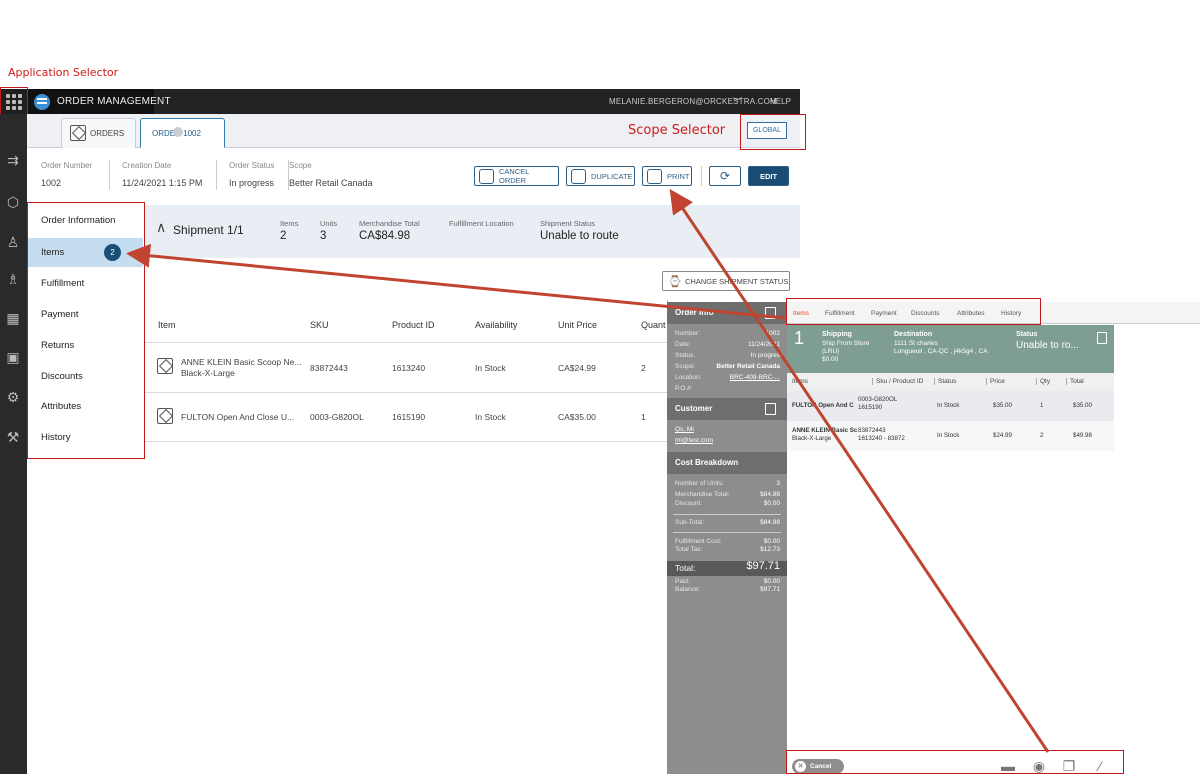 The width and height of the screenshot is (1200, 774). I want to click on store-icon: ▦, so click(13, 318).